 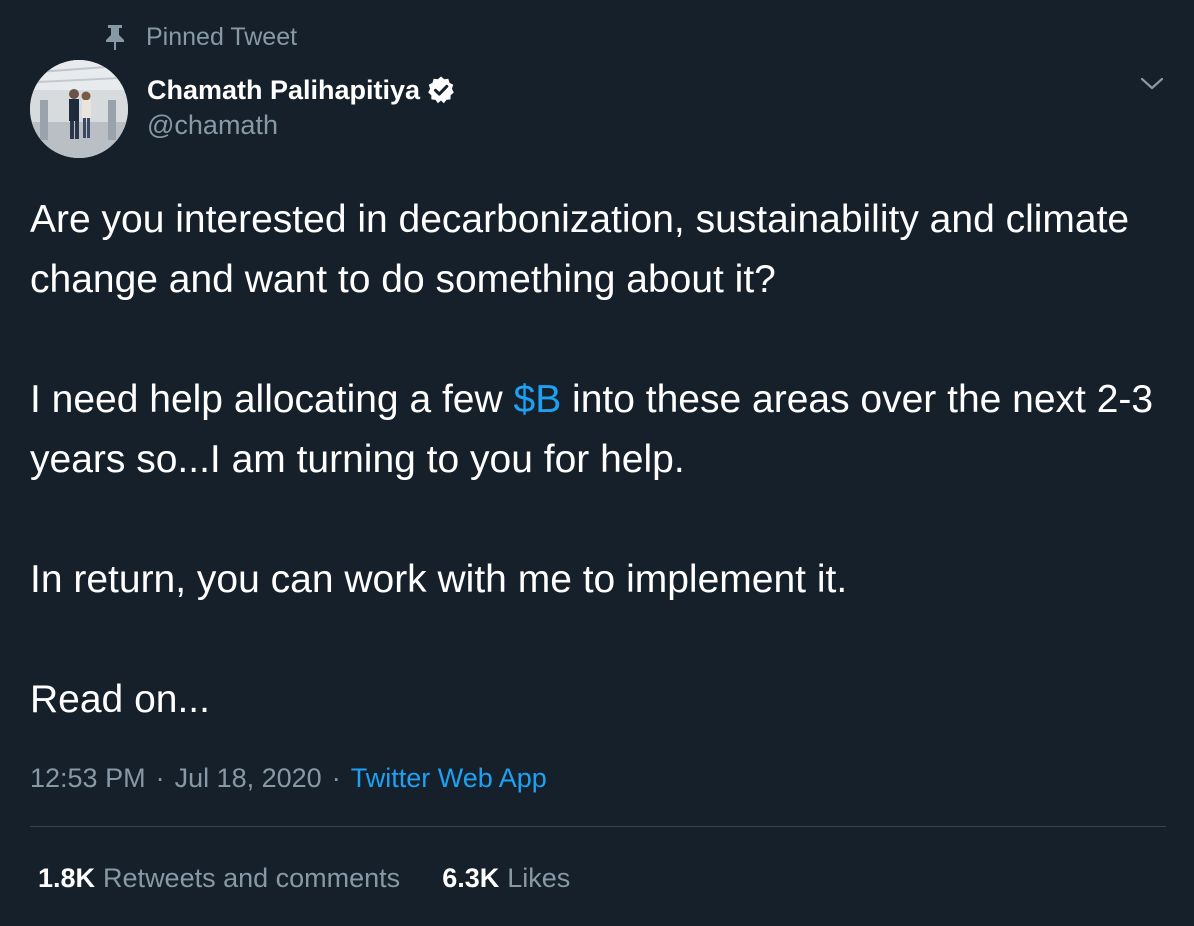 I want to click on verified-badge-icon, so click(x=441, y=90).